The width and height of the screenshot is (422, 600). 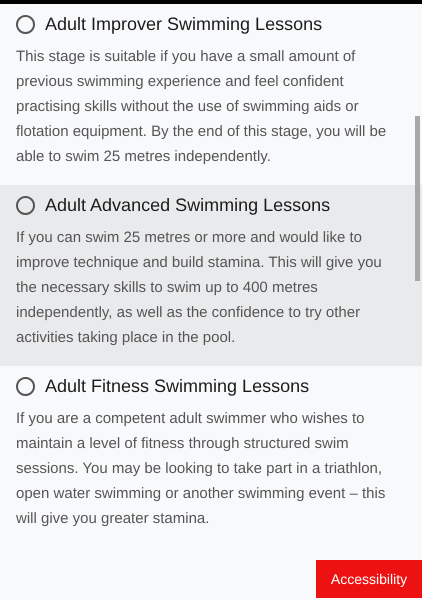 I want to click on option-title: Adult Fitness Swimming Lessons, so click(x=177, y=386).